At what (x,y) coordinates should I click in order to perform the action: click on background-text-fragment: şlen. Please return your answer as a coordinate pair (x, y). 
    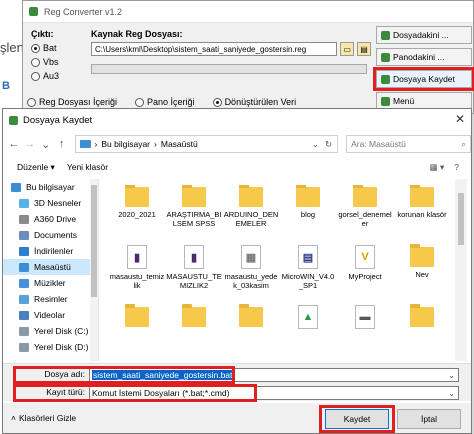
    Looking at the image, I should click on (12, 47).